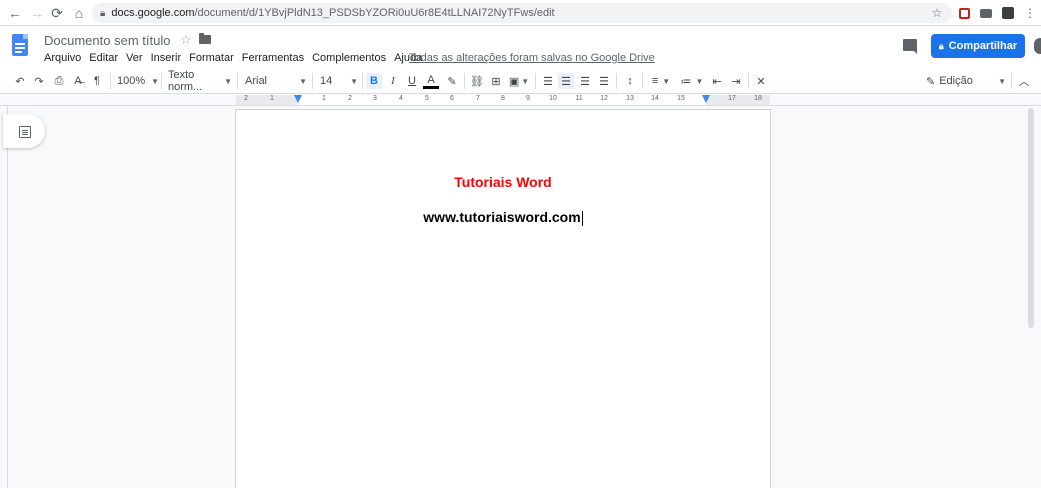 Image resolution: width=1041 pixels, height=488 pixels. Describe the element at coordinates (59, 81) in the screenshot. I see `print-icon: ⎙` at that location.